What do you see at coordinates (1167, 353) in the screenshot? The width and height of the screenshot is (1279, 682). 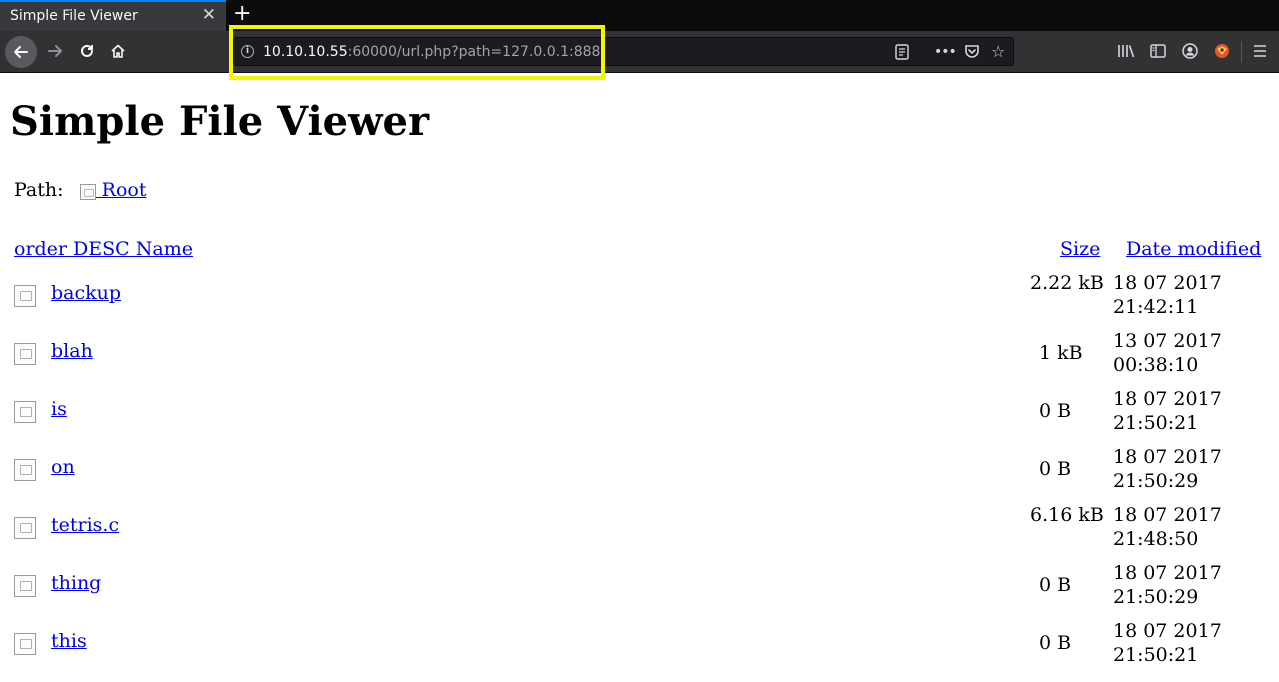 I see `file-date: 13 07 2017 00:38:10` at bounding box center [1167, 353].